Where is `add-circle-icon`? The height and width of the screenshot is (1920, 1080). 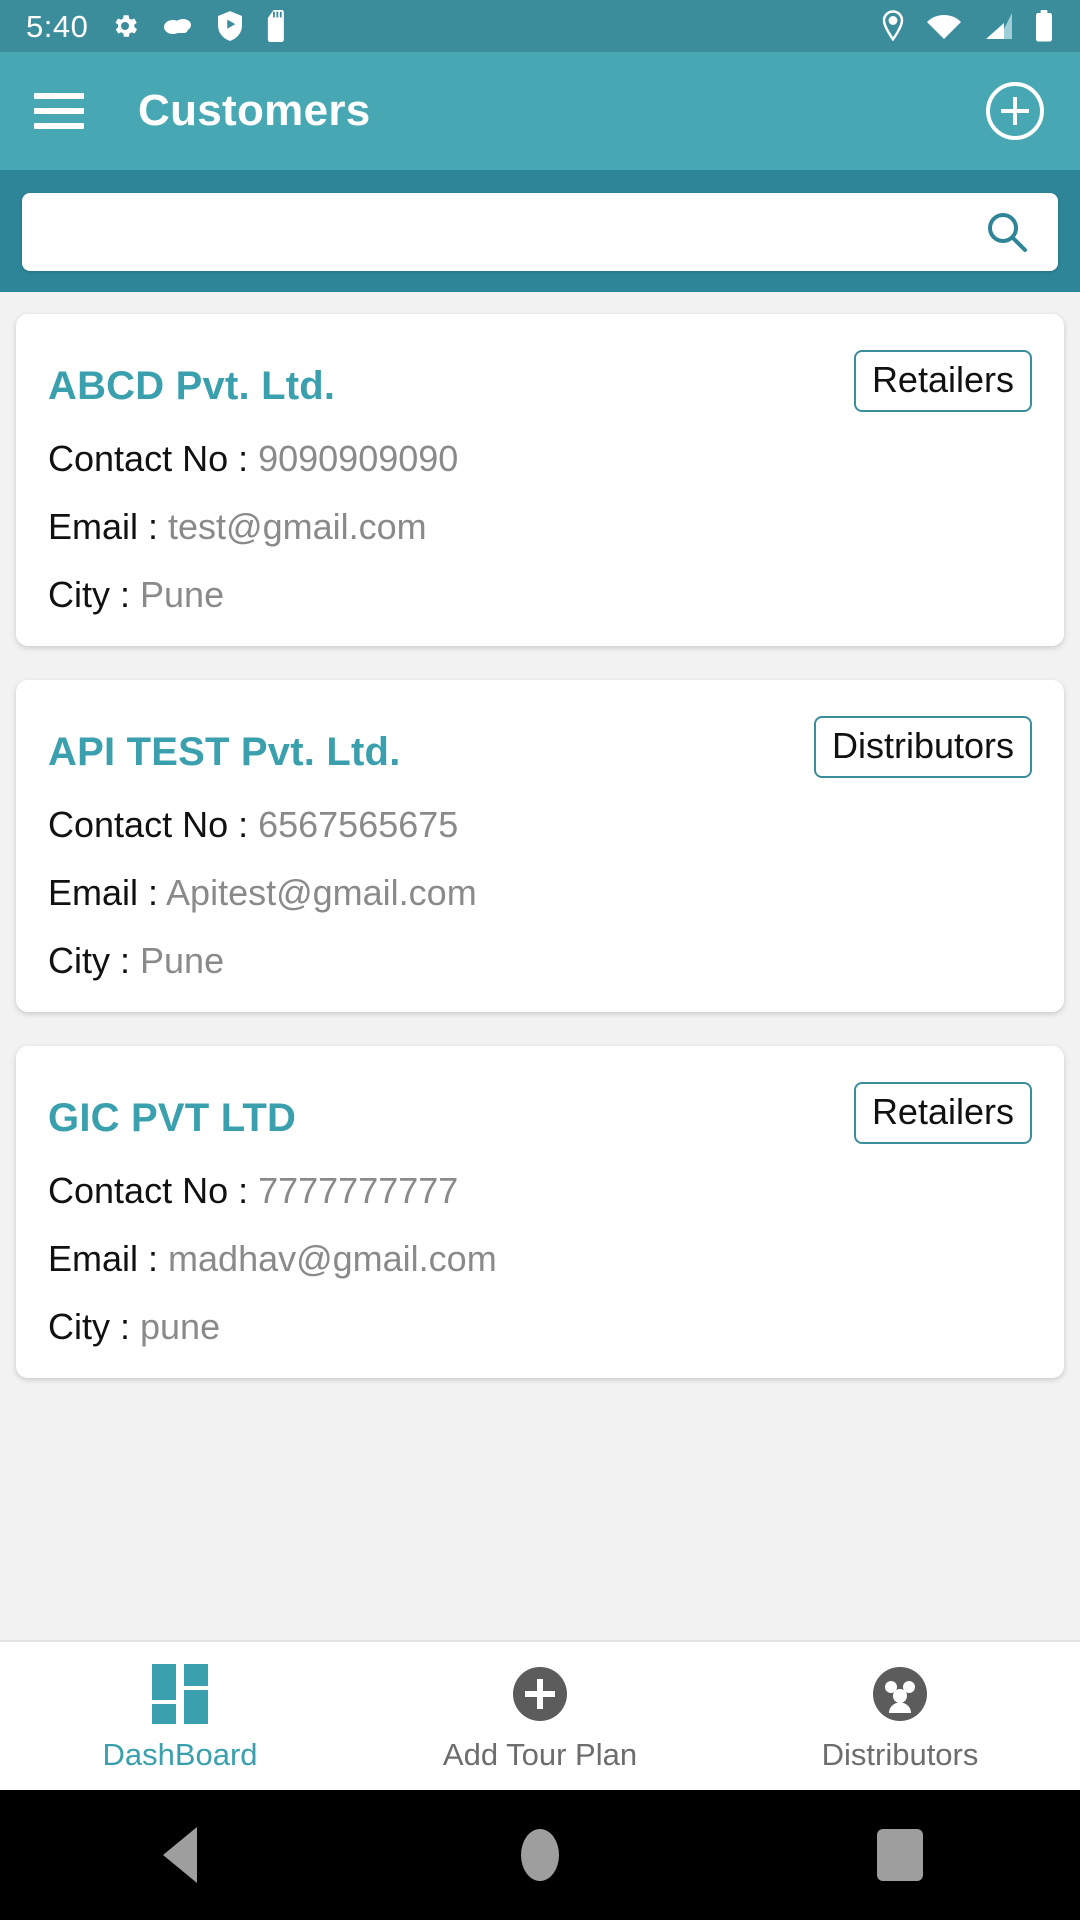 add-circle-icon is located at coordinates (1015, 111).